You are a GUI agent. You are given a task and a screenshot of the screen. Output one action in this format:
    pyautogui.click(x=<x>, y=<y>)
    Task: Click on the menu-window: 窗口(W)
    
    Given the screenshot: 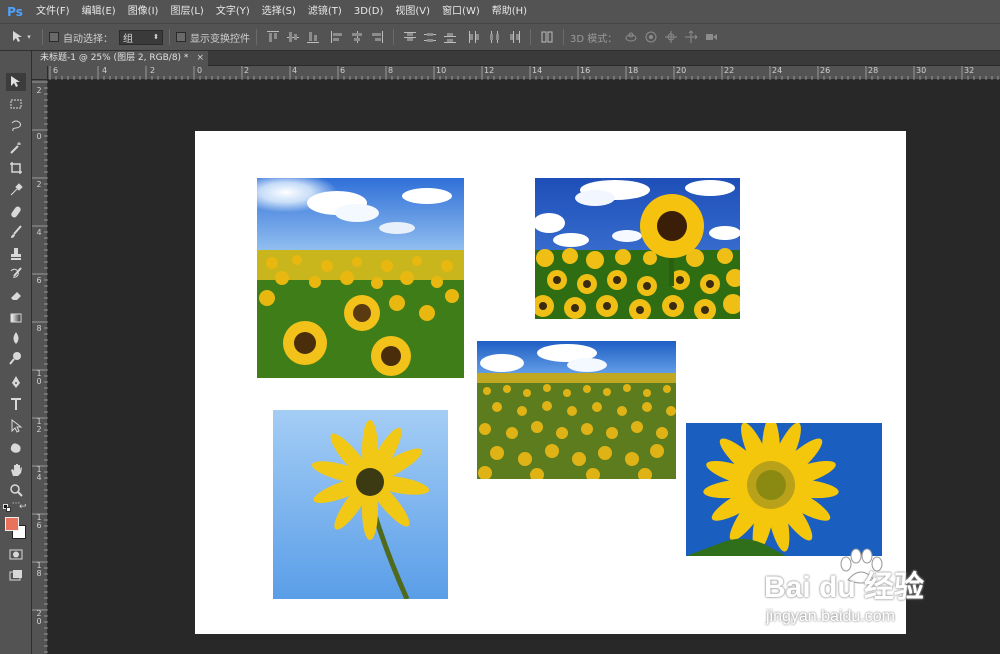 What is the action you would take?
    pyautogui.click(x=461, y=11)
    